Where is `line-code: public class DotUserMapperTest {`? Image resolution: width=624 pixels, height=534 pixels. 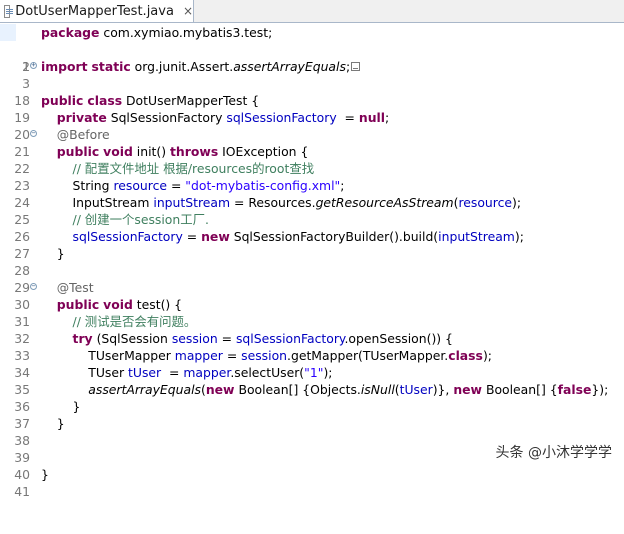 line-code: public class DotUserMapperTest { is located at coordinates (150, 100).